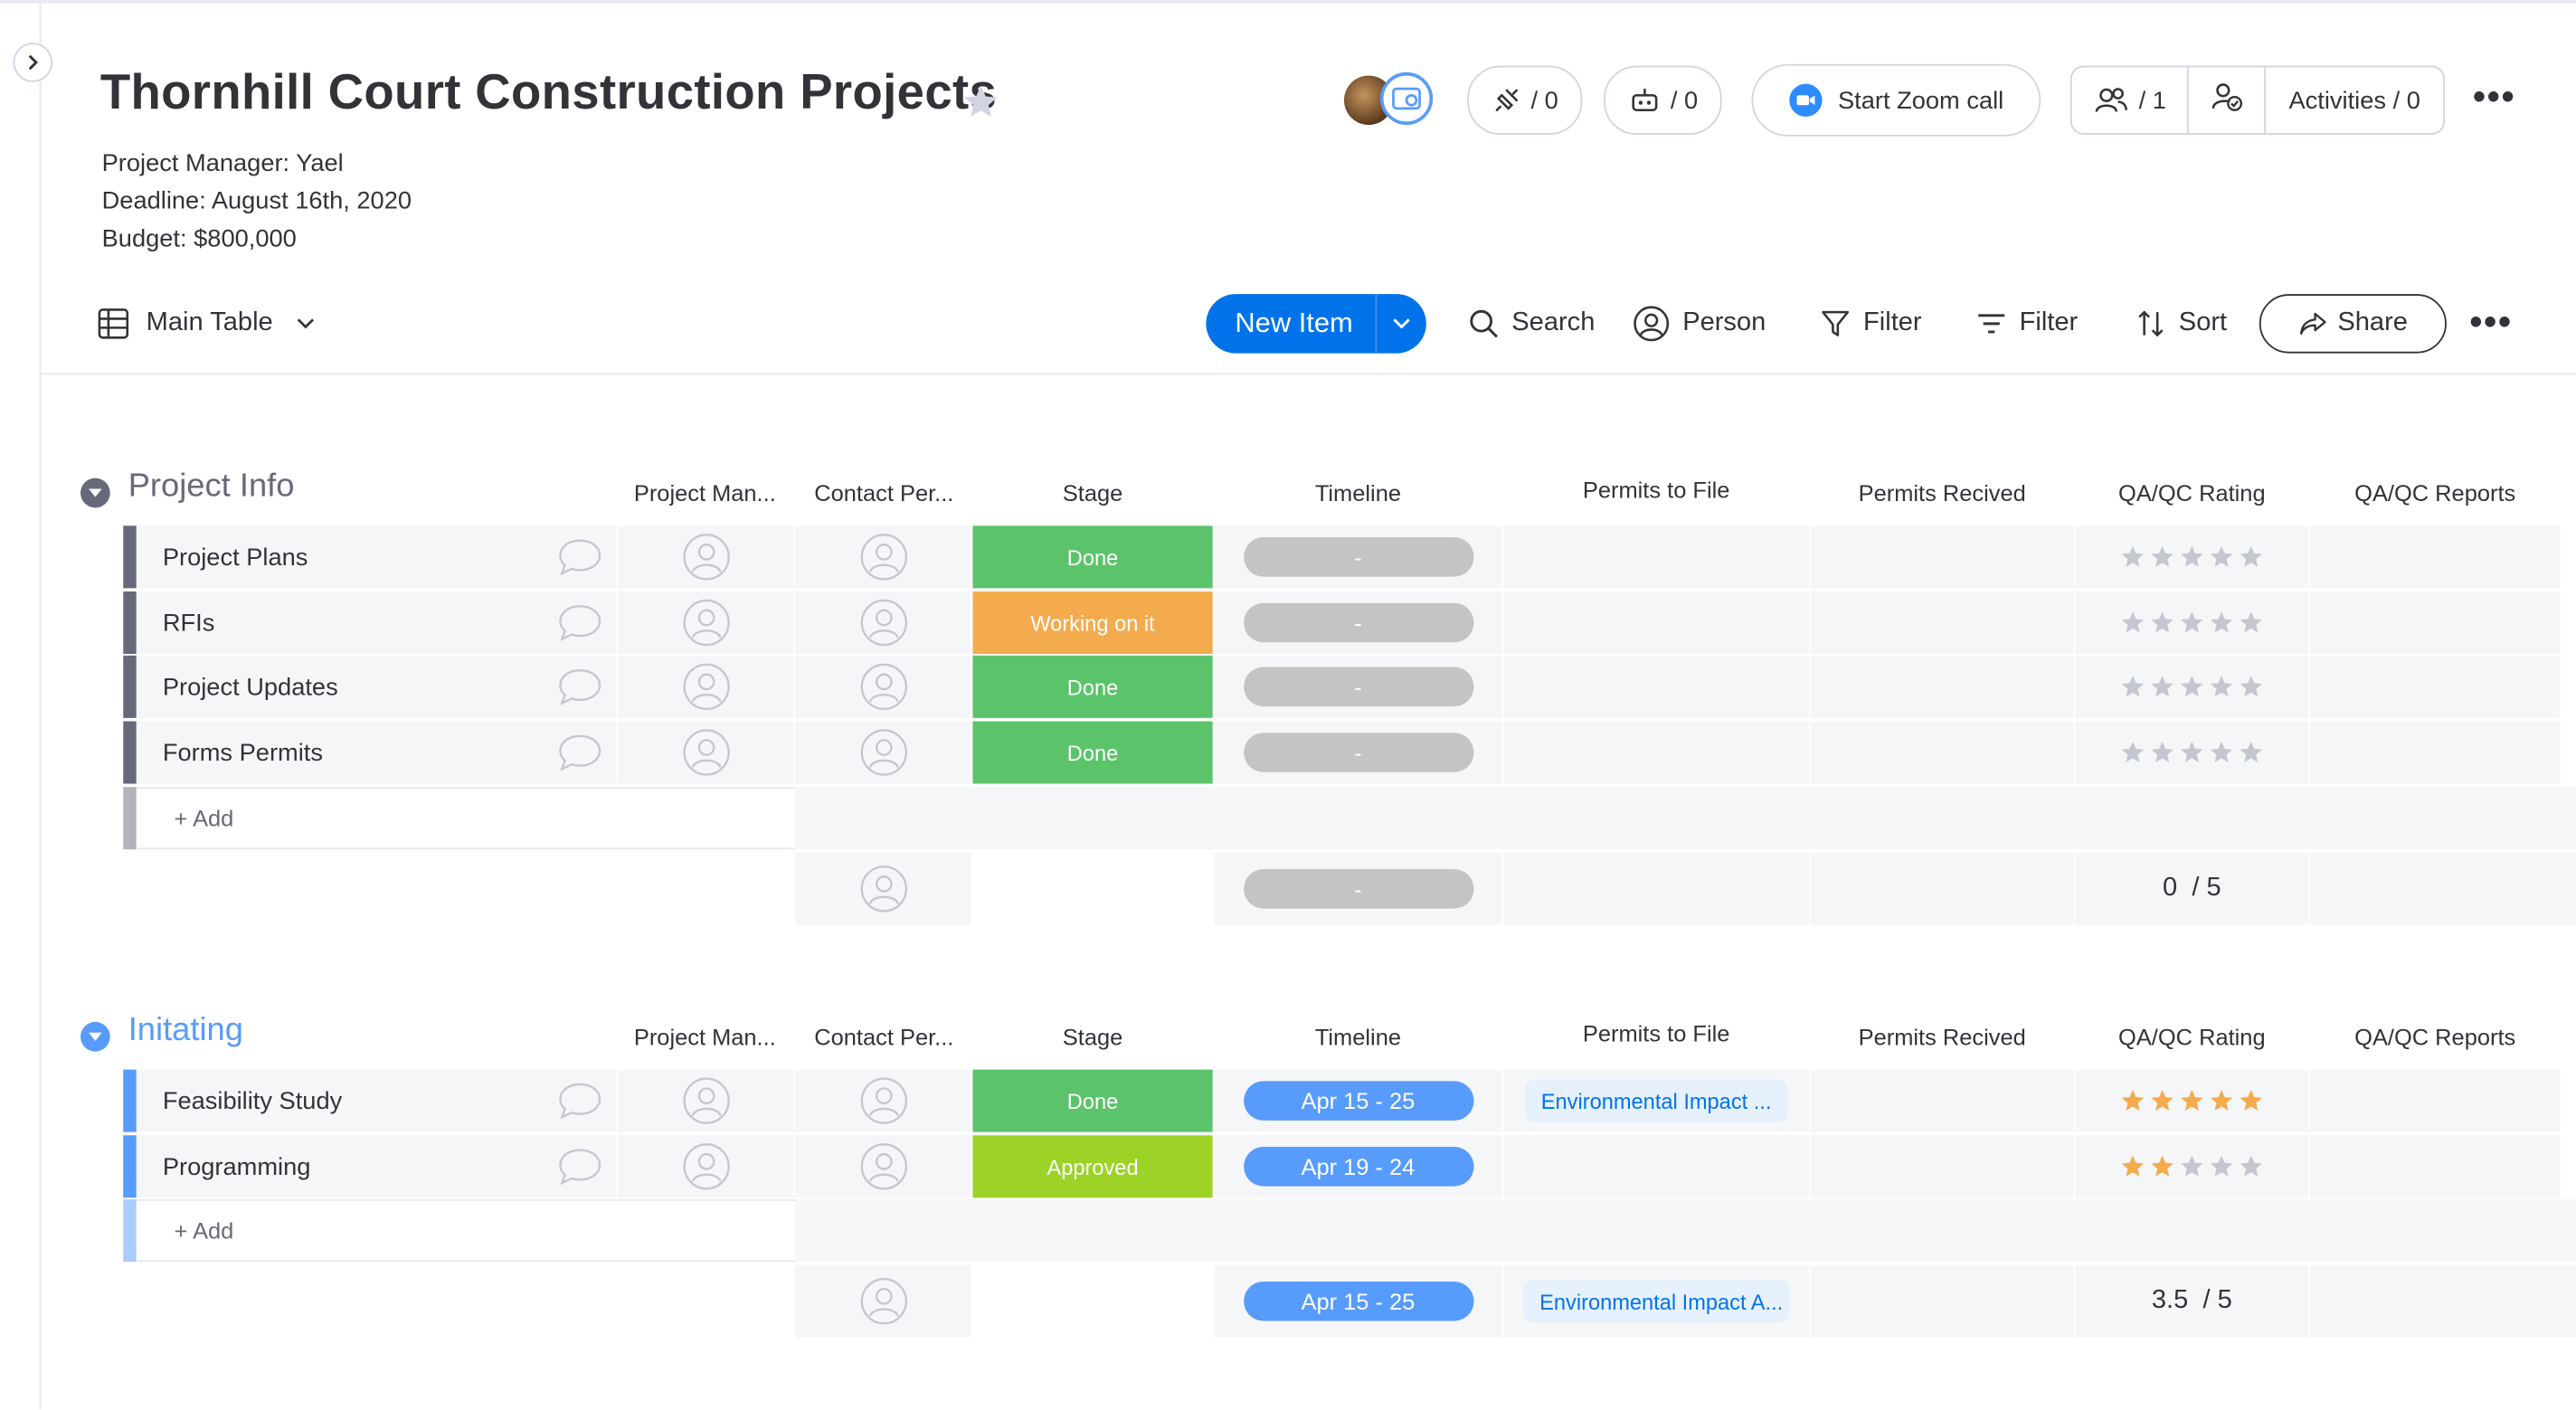 The width and height of the screenshot is (2576, 1410). What do you see at coordinates (549, 94) in the screenshot?
I see `board-title: Thornhill Court Construction Projects` at bounding box center [549, 94].